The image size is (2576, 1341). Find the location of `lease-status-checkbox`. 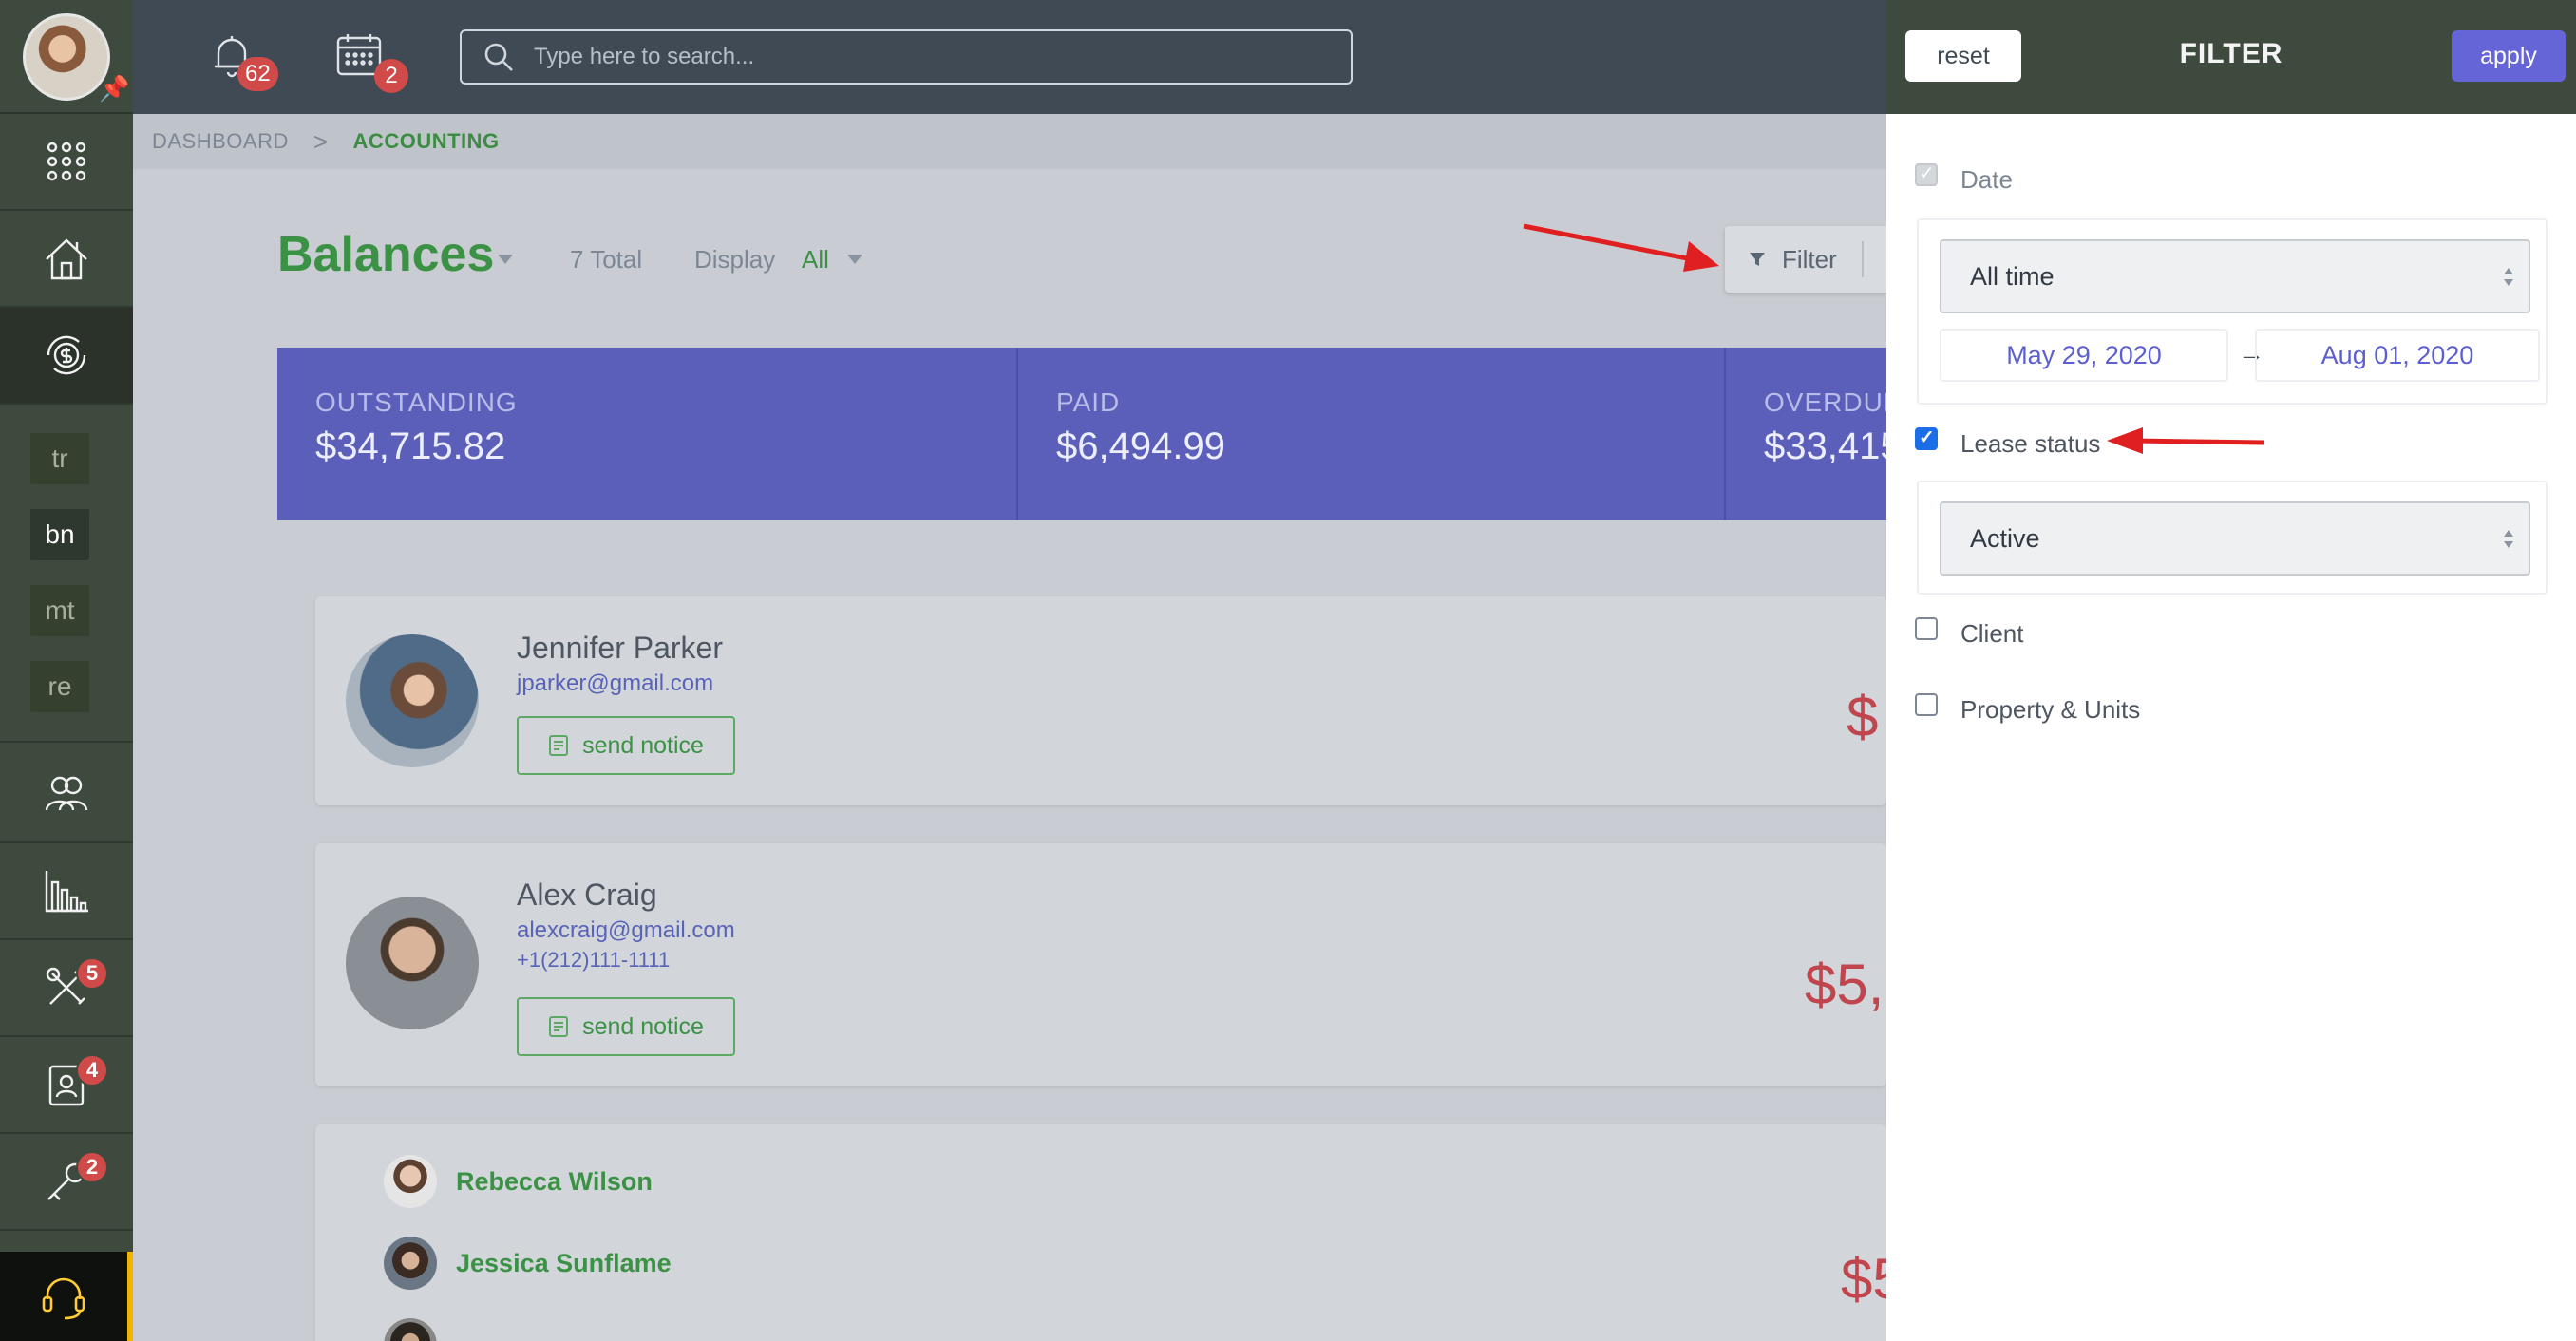

lease-status-checkbox is located at coordinates (1926, 438).